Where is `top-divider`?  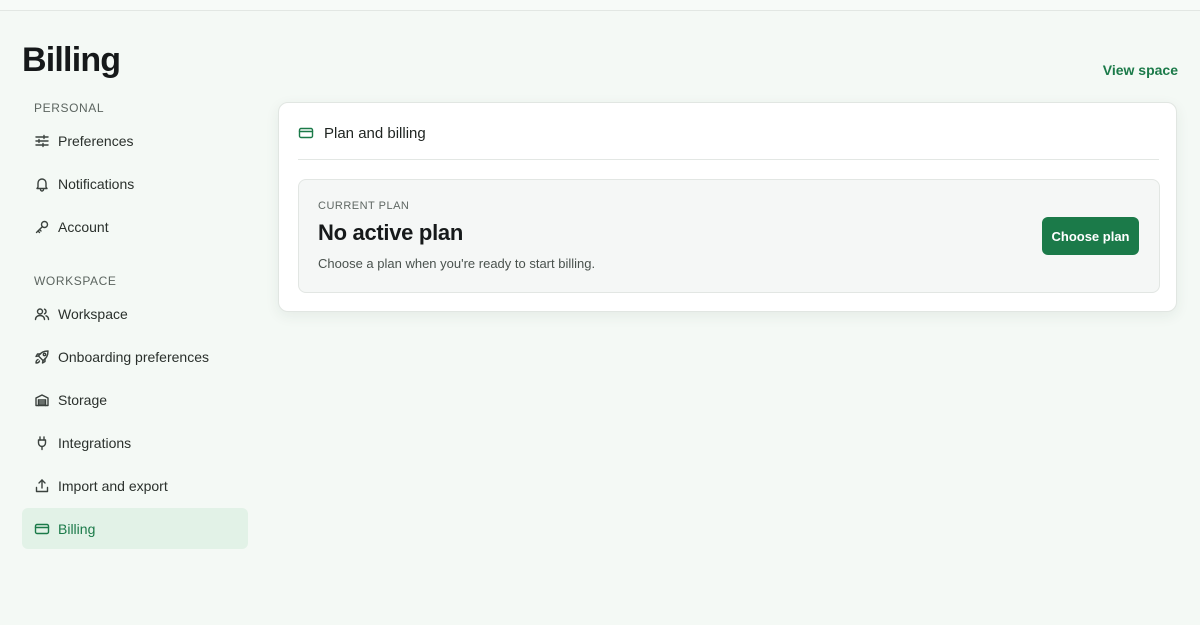
top-divider is located at coordinates (600, 10).